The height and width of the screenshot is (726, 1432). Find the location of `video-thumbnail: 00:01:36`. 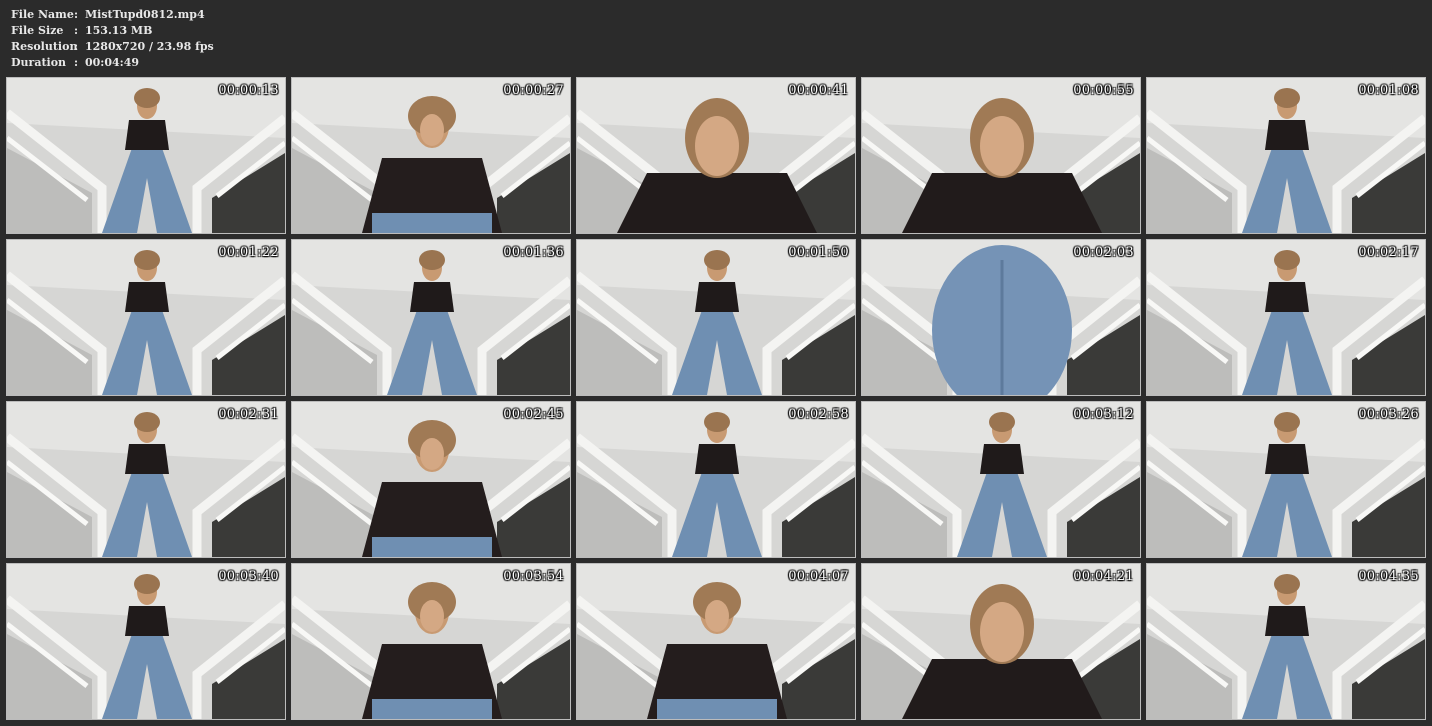

video-thumbnail: 00:01:36 is located at coordinates (431, 317).